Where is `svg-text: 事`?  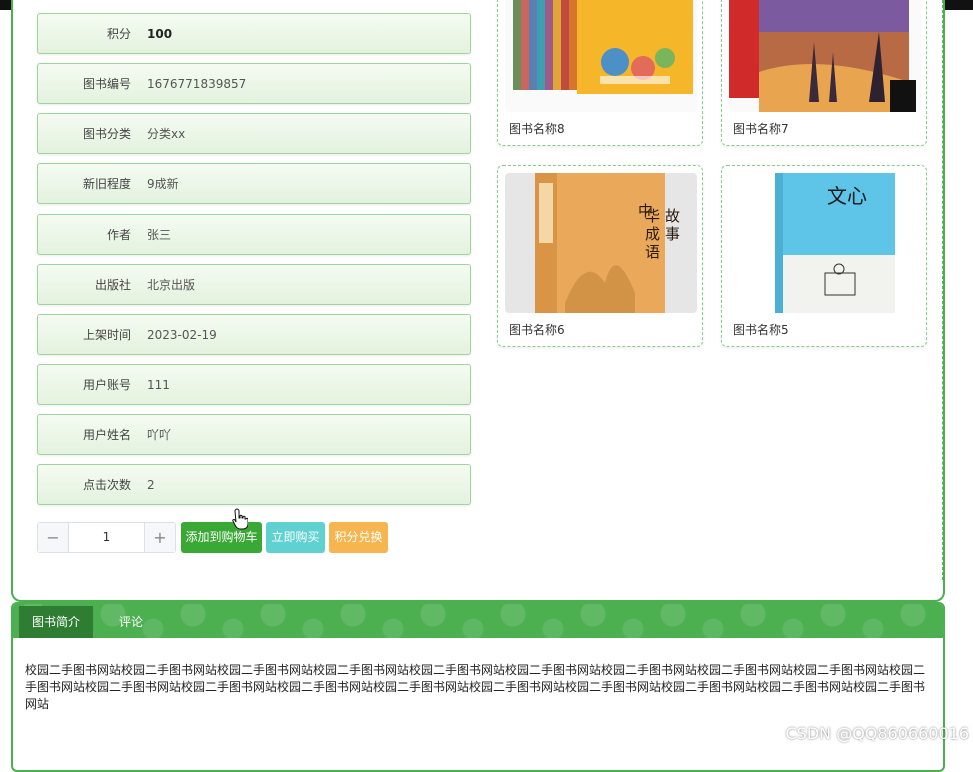
svg-text: 事 is located at coordinates (672, 234).